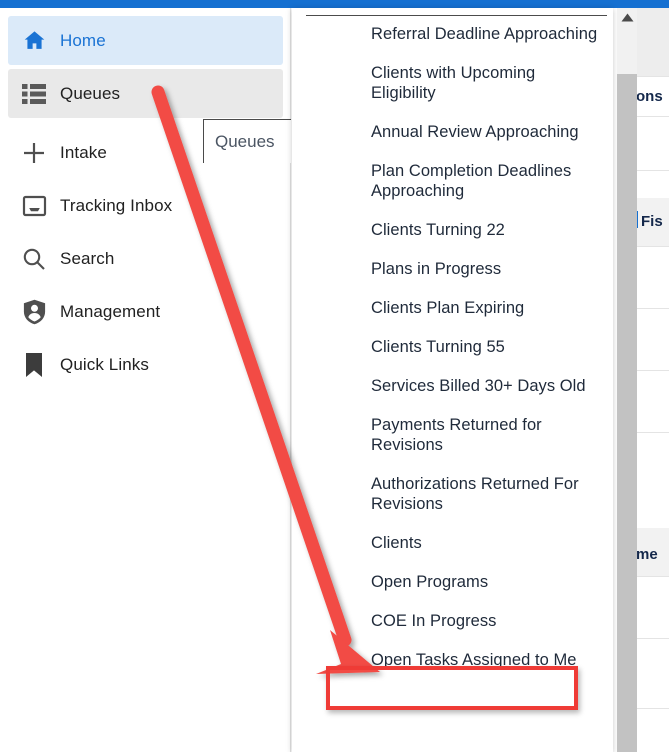 Image resolution: width=669 pixels, height=752 pixels. I want to click on sidebar-item-queues: Queues, so click(145, 93).